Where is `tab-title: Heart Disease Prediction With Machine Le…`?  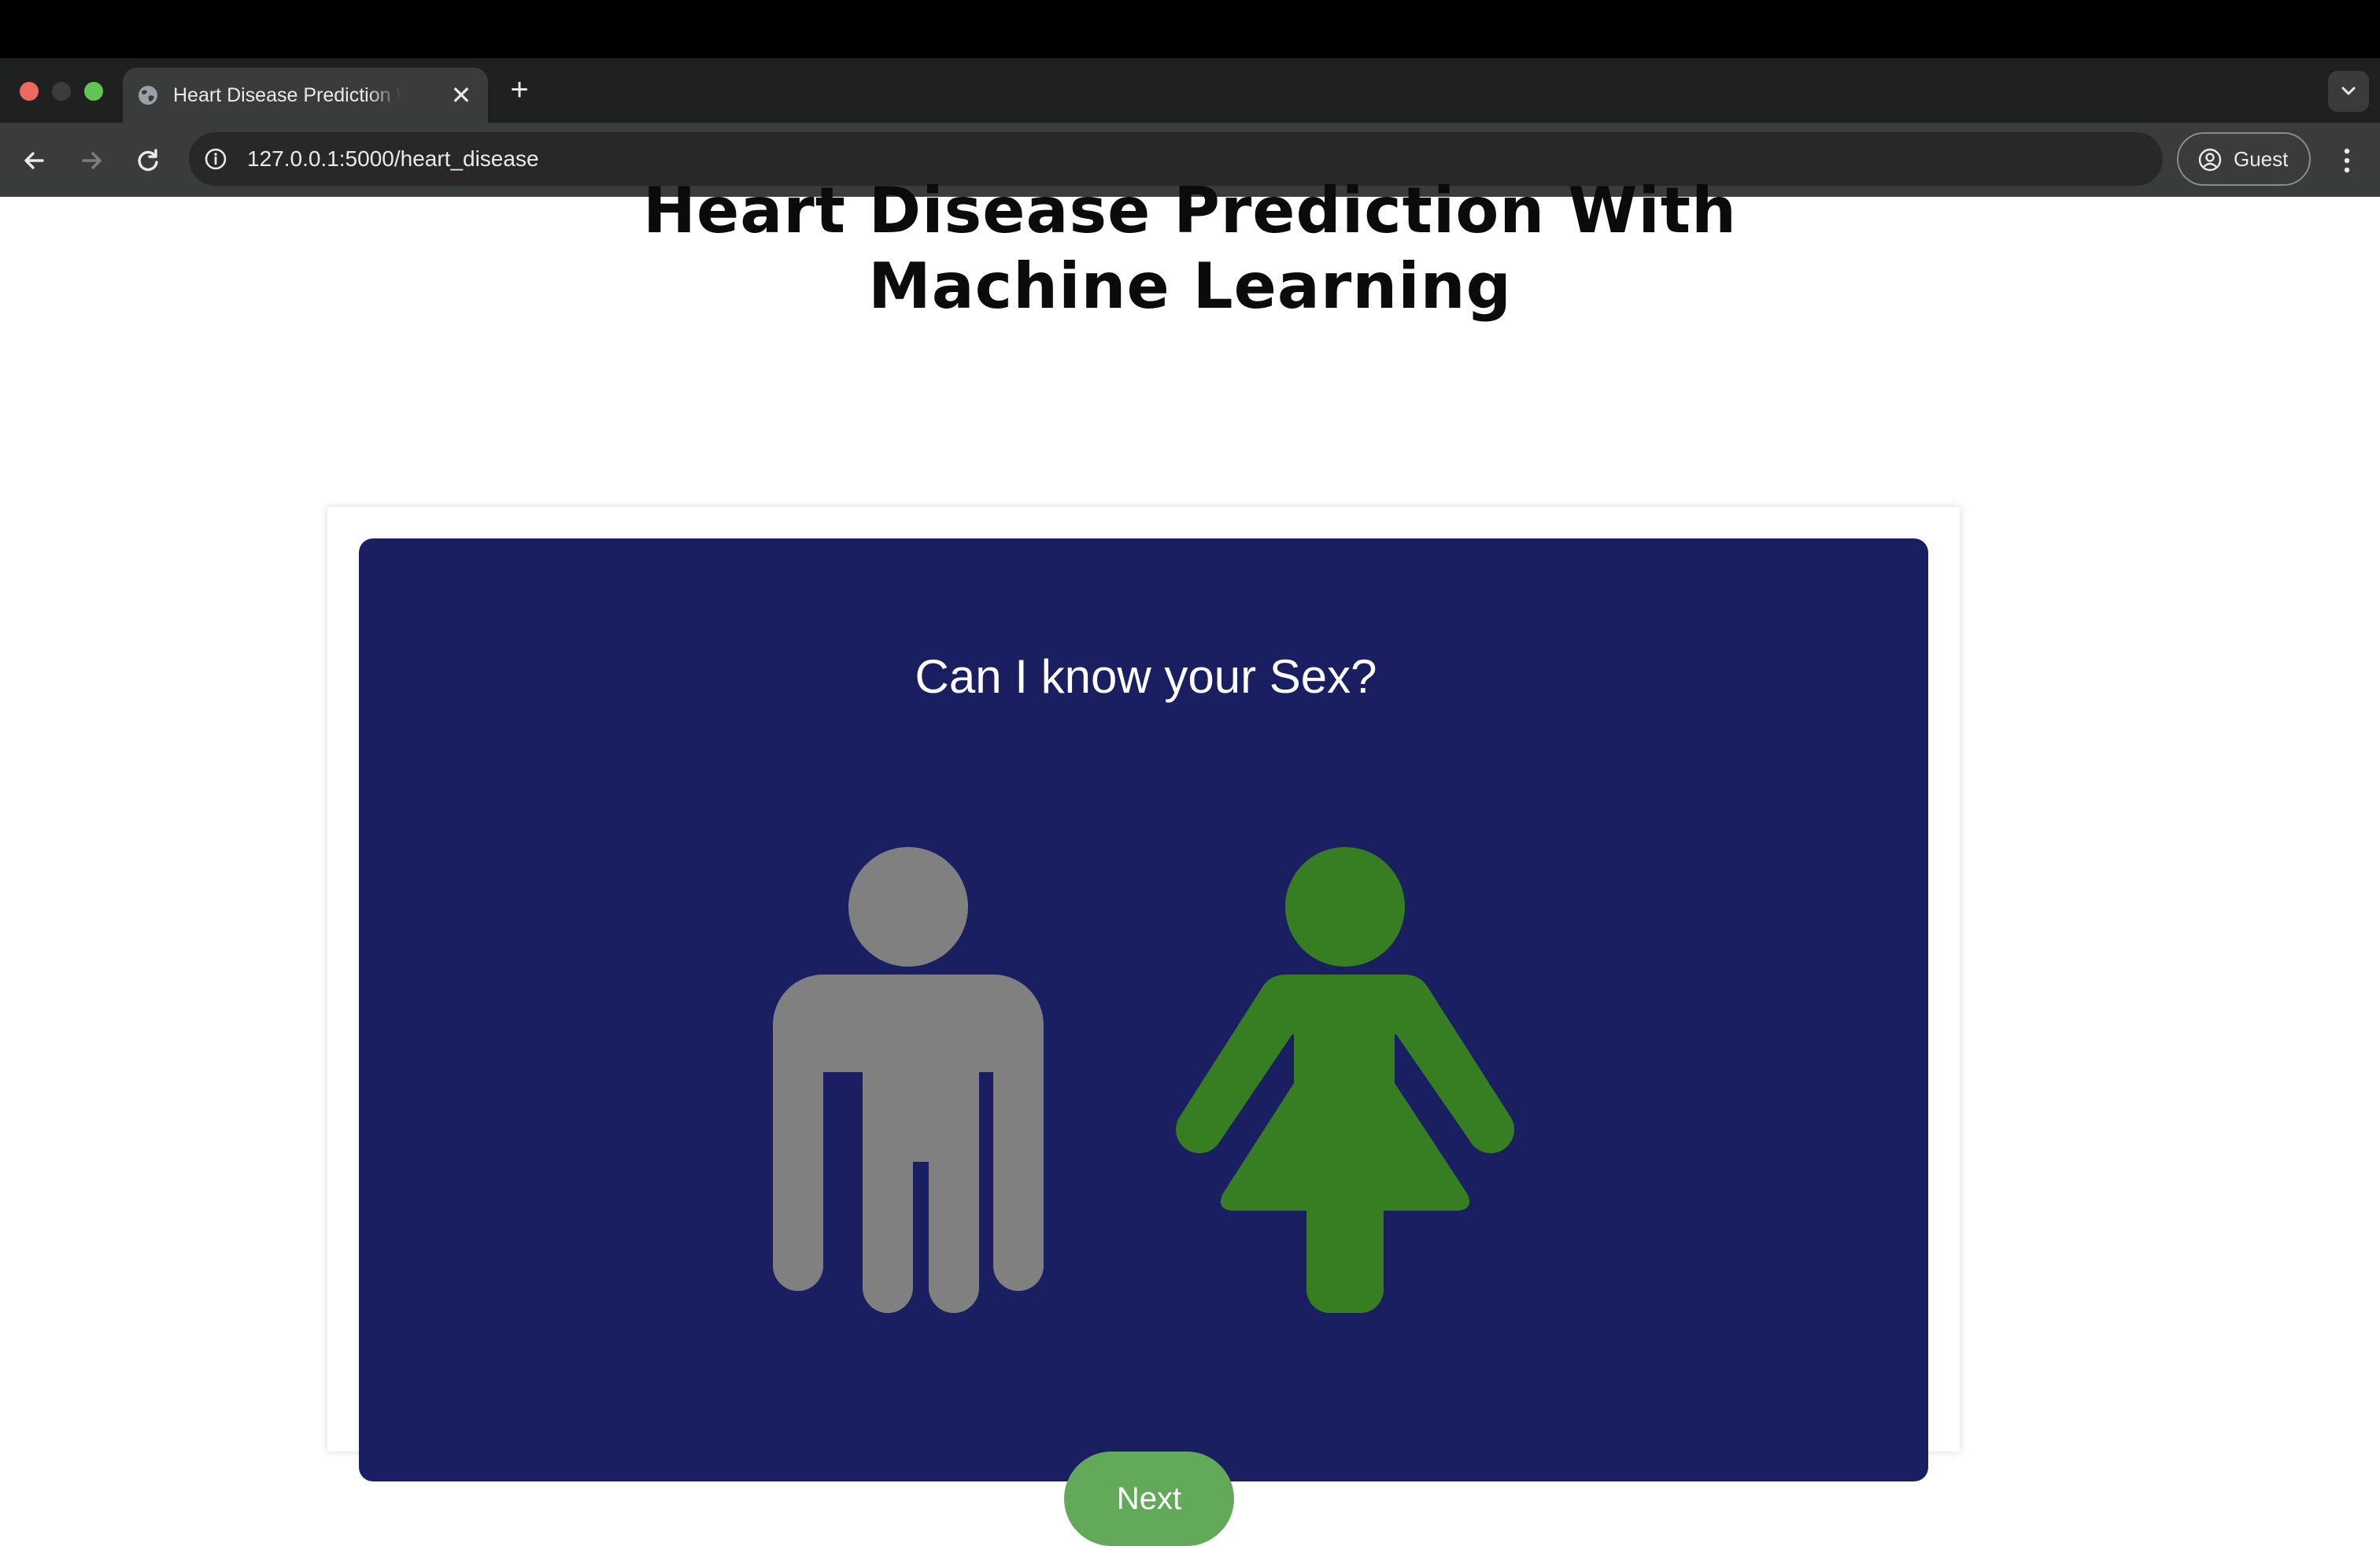 tab-title: Heart Disease Prediction With Machine Le… is located at coordinates (287, 95).